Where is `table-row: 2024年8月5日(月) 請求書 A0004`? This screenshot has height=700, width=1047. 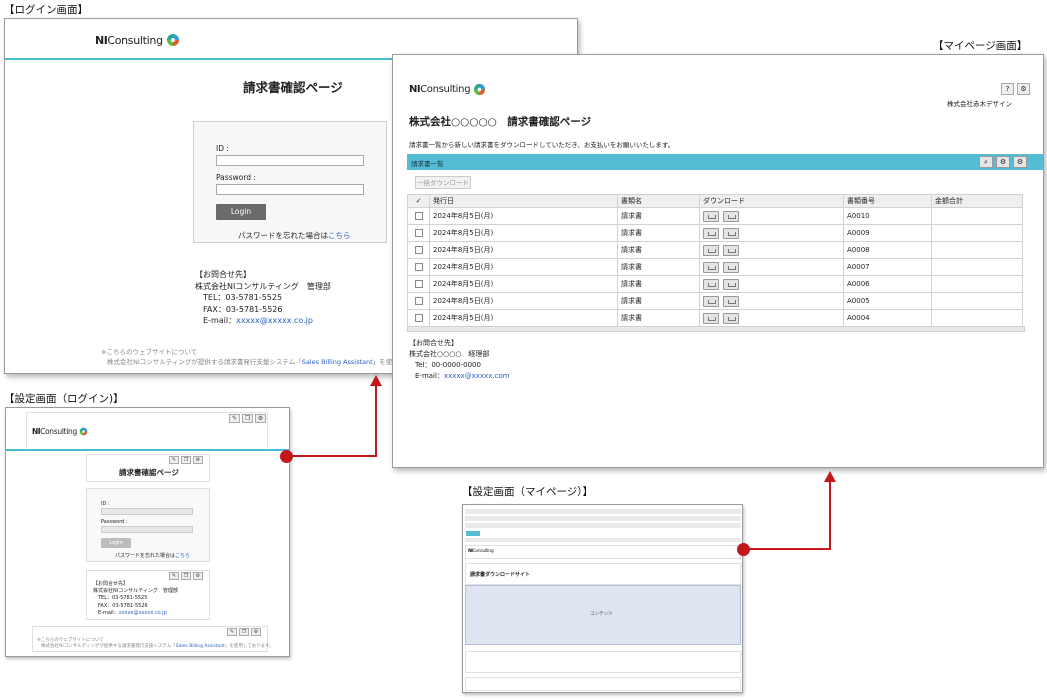 table-row: 2024年8月5日(月) 請求書 A0004 is located at coordinates (715, 318).